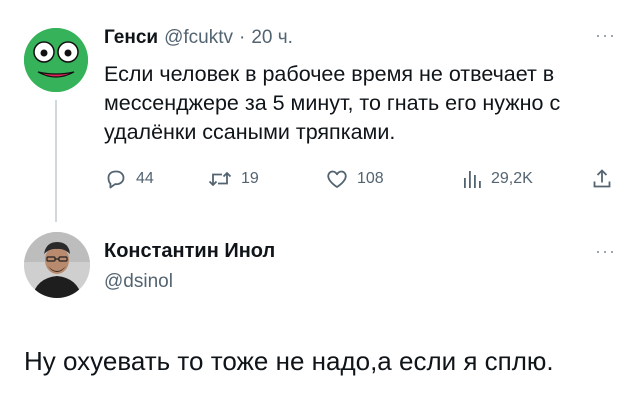  I want to click on author-handle: @fcuktv, so click(198, 38).